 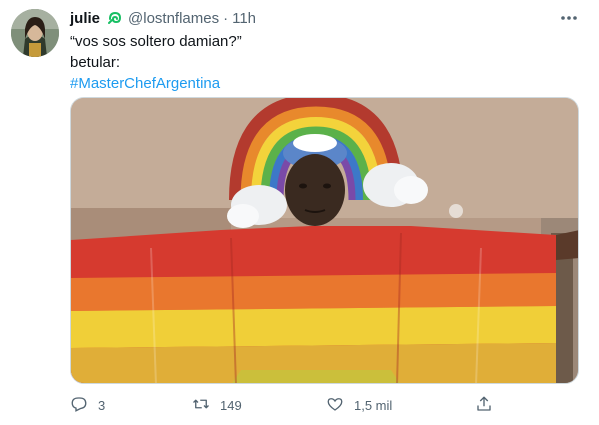 What do you see at coordinates (173, 18) in the screenshot?
I see `user-handle: @lostnflames` at bounding box center [173, 18].